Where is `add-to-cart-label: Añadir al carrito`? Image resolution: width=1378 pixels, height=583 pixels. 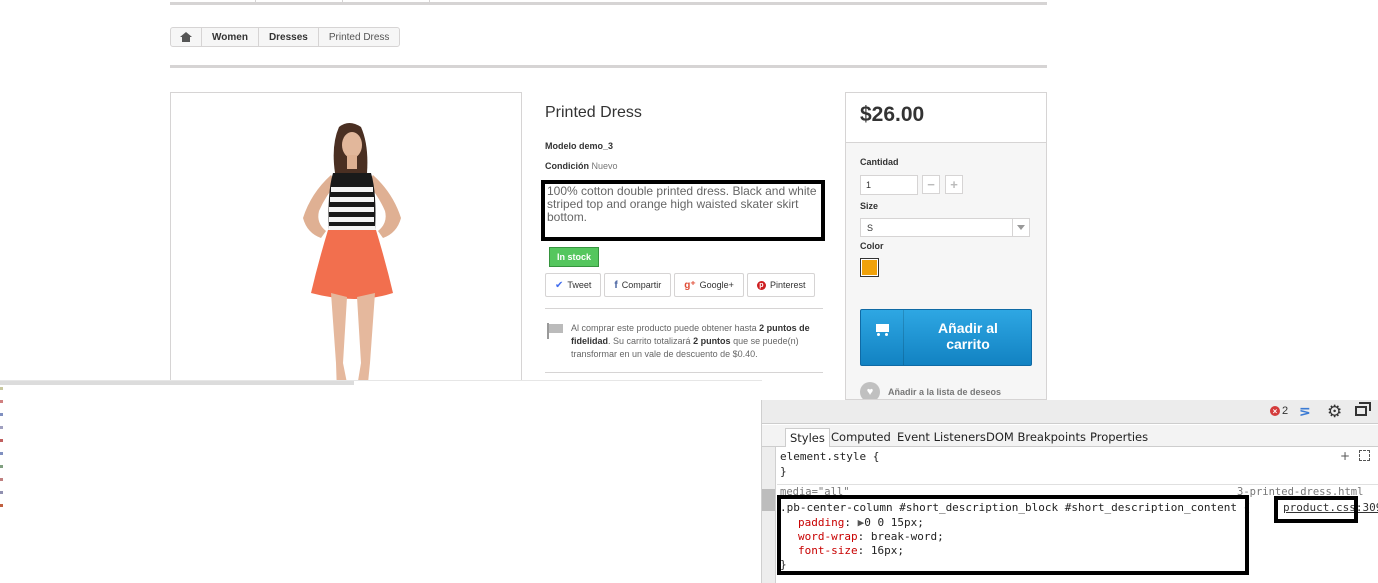 add-to-cart-label: Añadir al carrito is located at coordinates (968, 336).